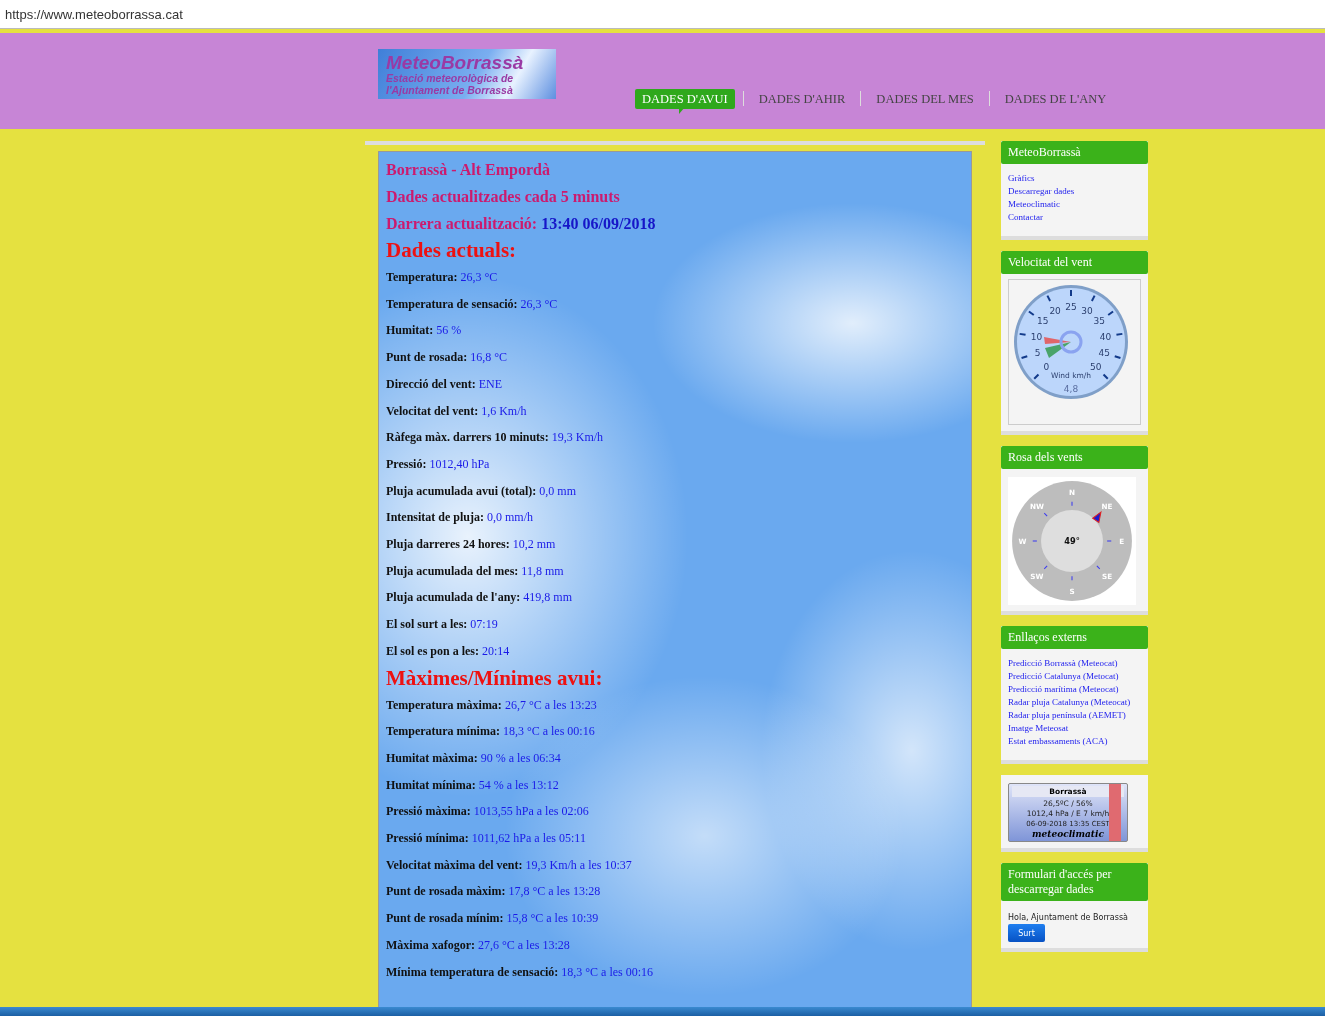 The height and width of the screenshot is (1016, 1325). Describe the element at coordinates (1074, 204) in the screenshot. I see `sidebar-link: Meteoclimatic` at that location.